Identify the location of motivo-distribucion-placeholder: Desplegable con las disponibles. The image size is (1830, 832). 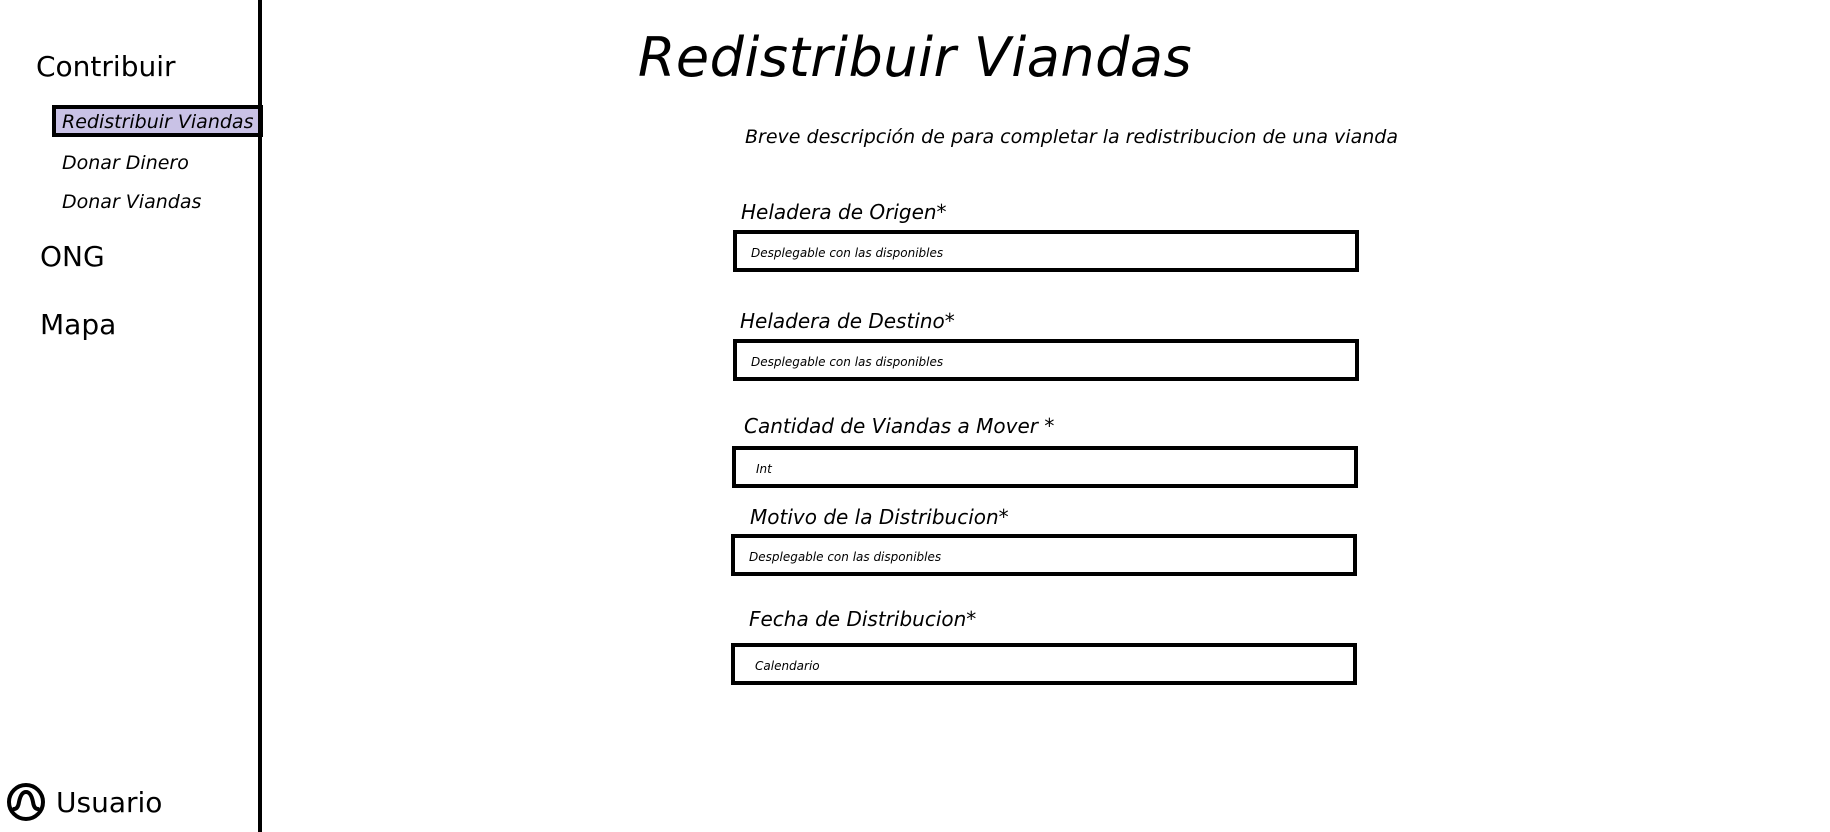
(845, 557).